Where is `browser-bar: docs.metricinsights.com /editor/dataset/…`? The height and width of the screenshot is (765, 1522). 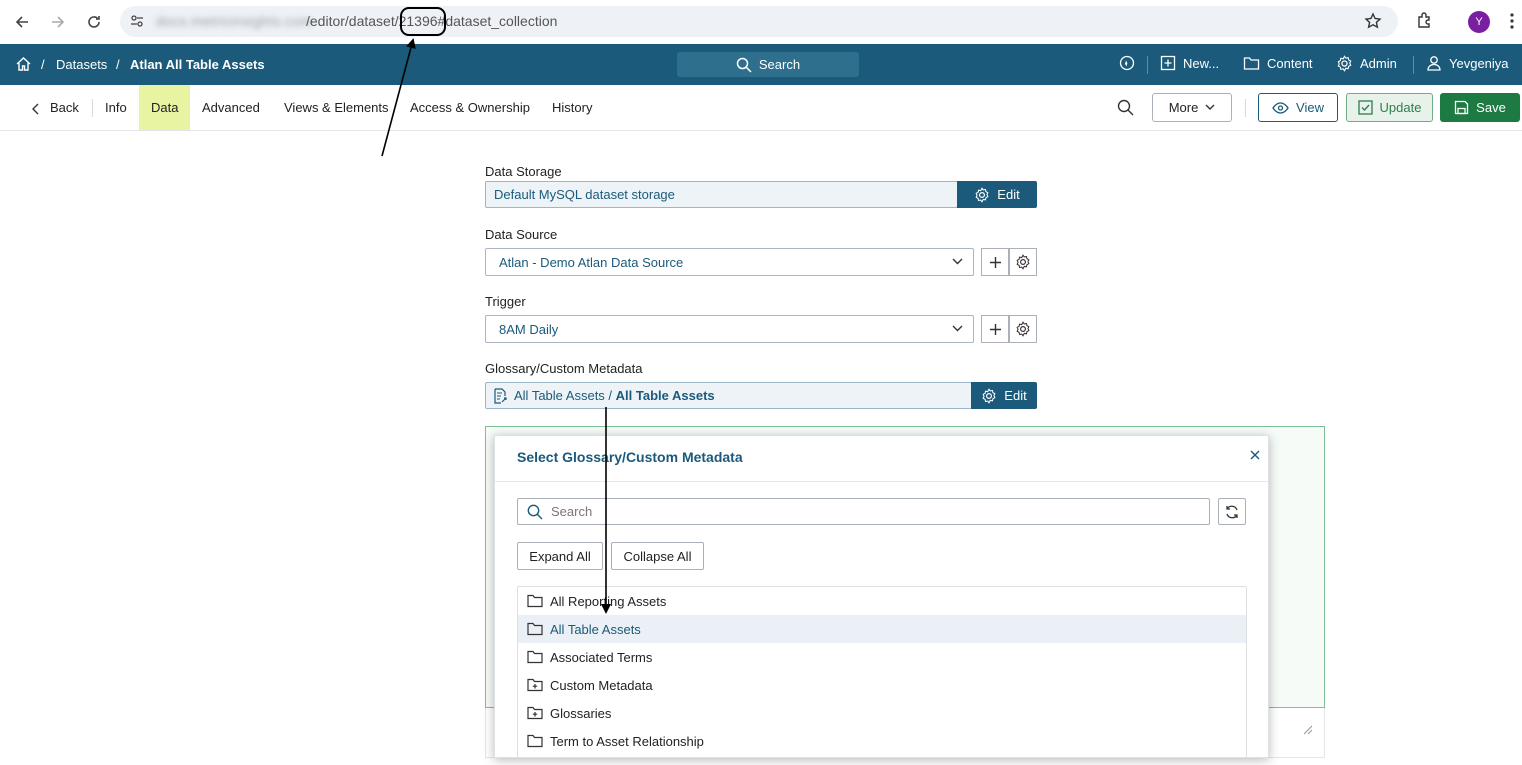 browser-bar: docs.metricinsights.com /editor/dataset/… is located at coordinates (761, 22).